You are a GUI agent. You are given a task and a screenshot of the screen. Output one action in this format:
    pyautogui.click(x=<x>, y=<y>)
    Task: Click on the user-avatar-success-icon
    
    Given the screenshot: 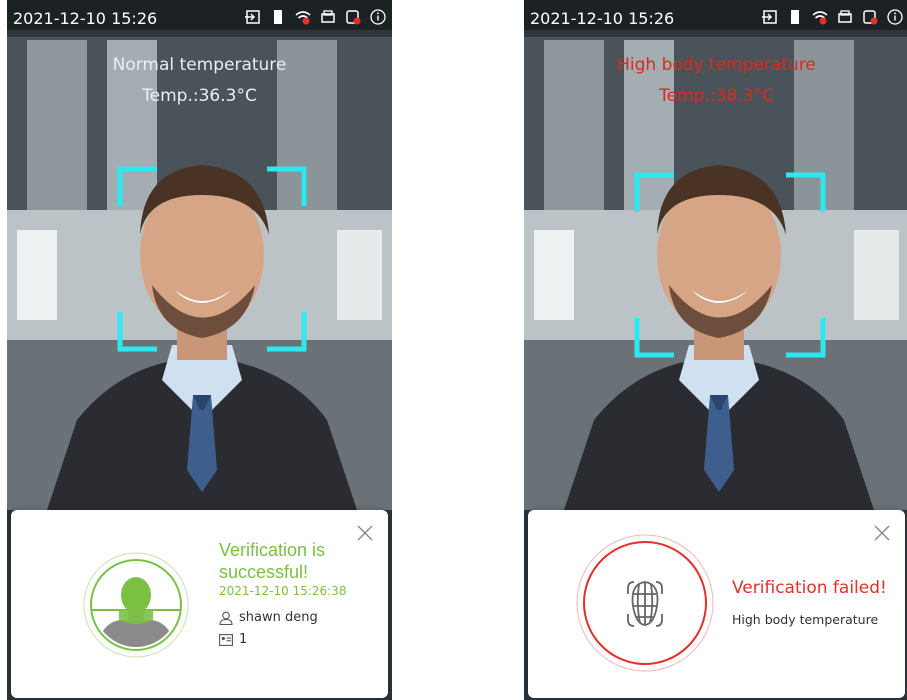 What is the action you would take?
    pyautogui.click(x=136, y=605)
    